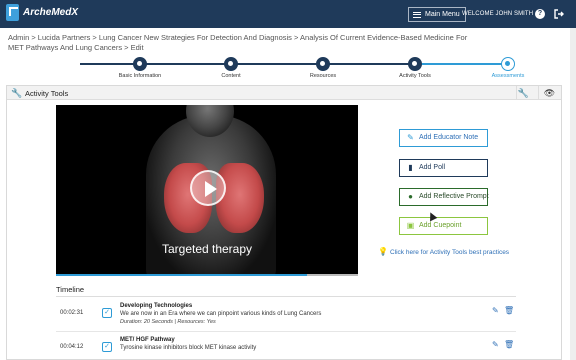 The width and height of the screenshot is (576, 360). What do you see at coordinates (549, 93) in the screenshot?
I see `preview-eye-icon: 👁` at bounding box center [549, 93].